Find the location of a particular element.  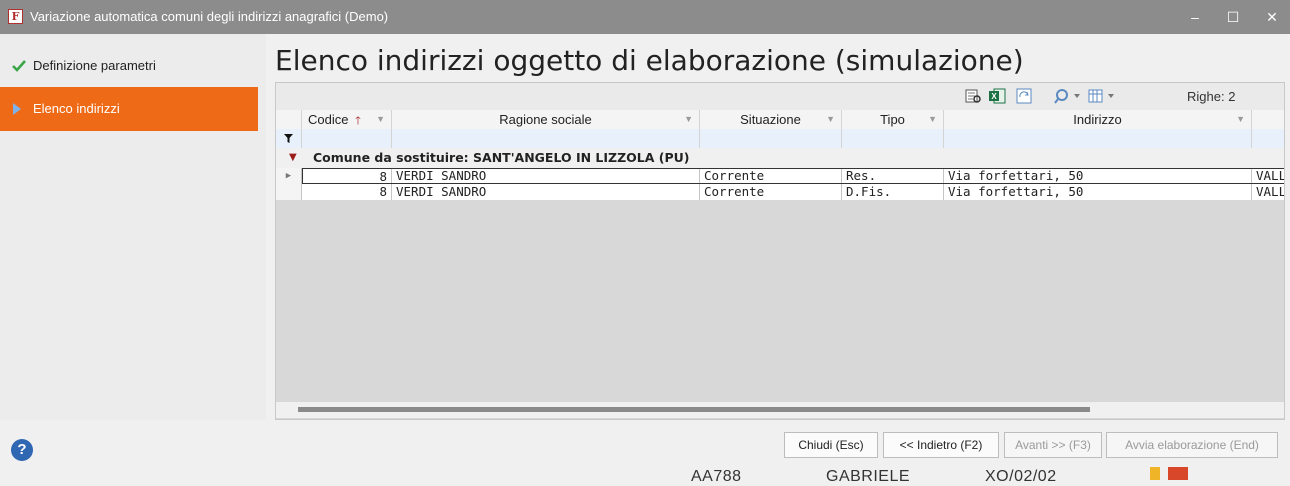

column-label: Situazione is located at coordinates (770, 119).